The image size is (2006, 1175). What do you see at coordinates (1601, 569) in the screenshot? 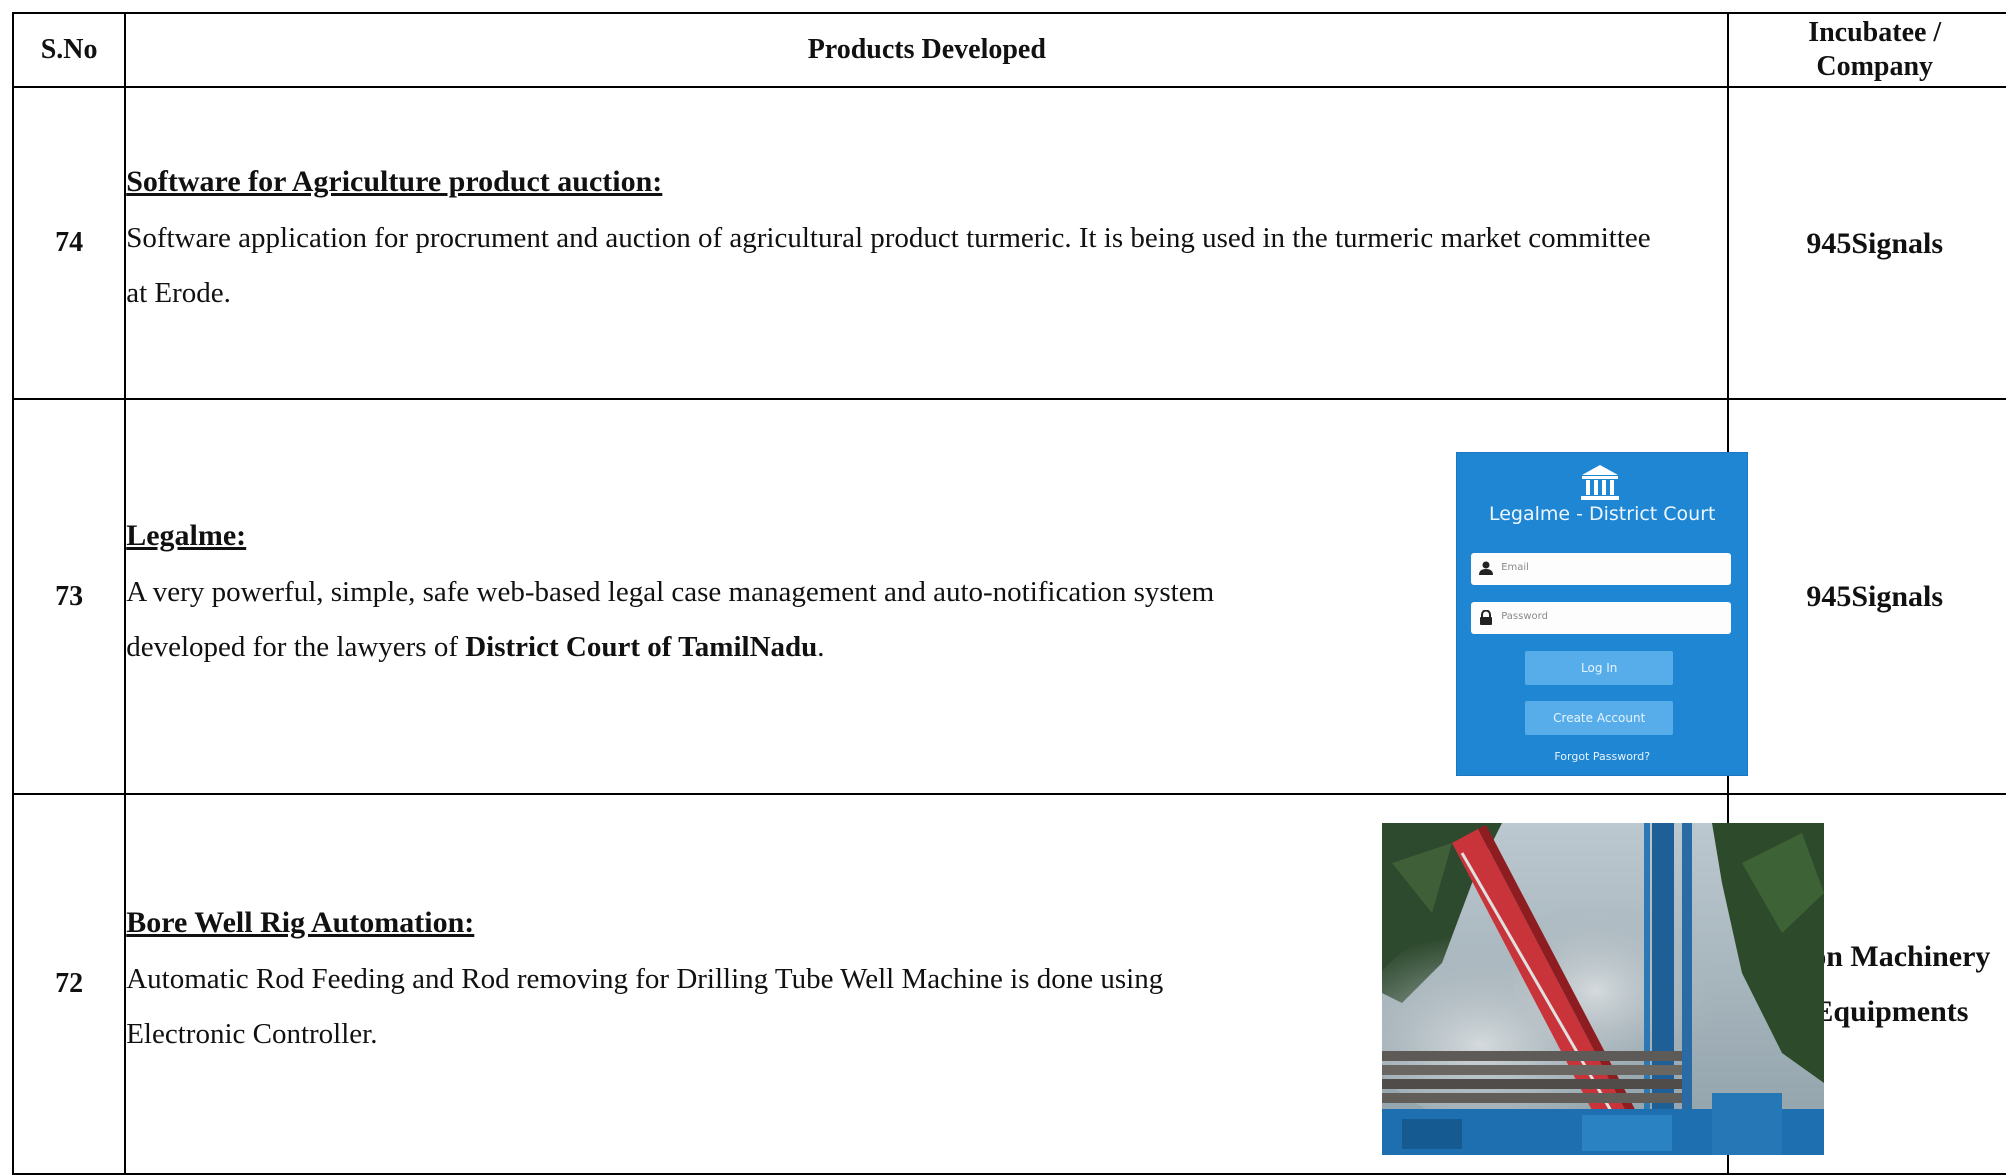
I see `email-field: Email` at bounding box center [1601, 569].